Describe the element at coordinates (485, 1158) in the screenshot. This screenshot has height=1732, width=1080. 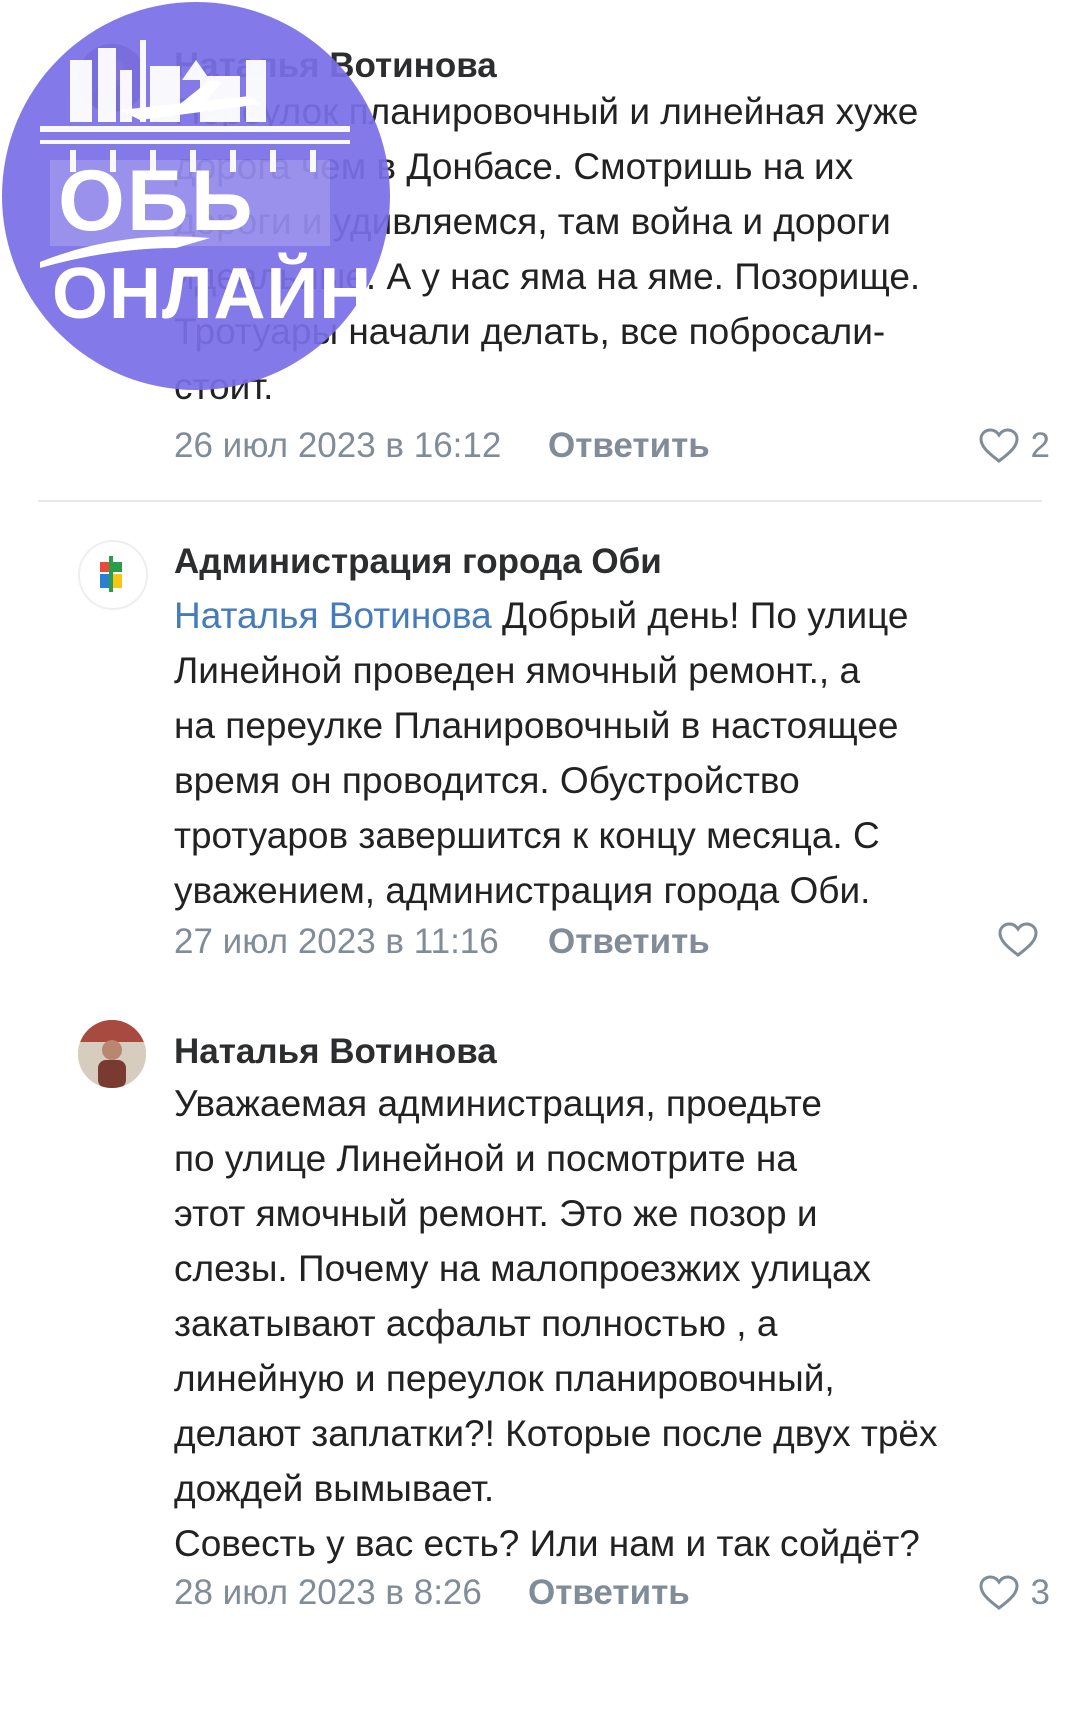
I see `comment-line: по улице Линейной и посмотрите на` at that location.